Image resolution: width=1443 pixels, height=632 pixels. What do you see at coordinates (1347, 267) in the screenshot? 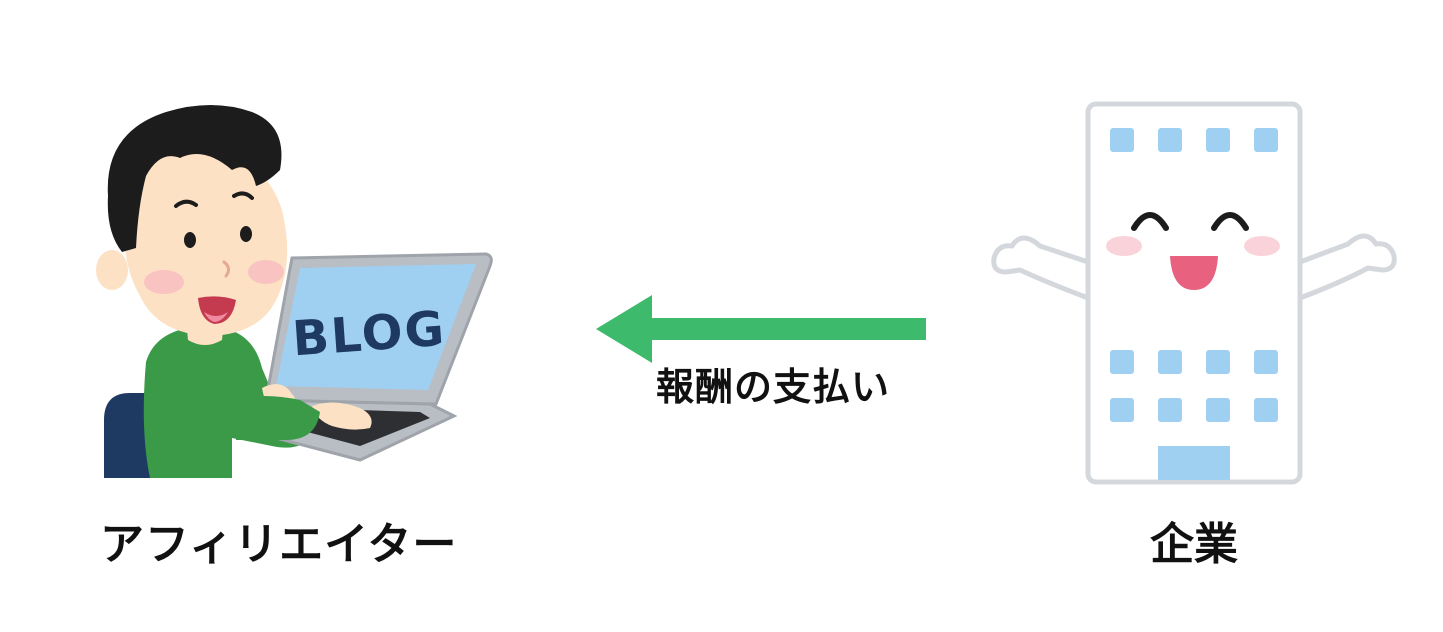
I see `right-arm-icon` at bounding box center [1347, 267].